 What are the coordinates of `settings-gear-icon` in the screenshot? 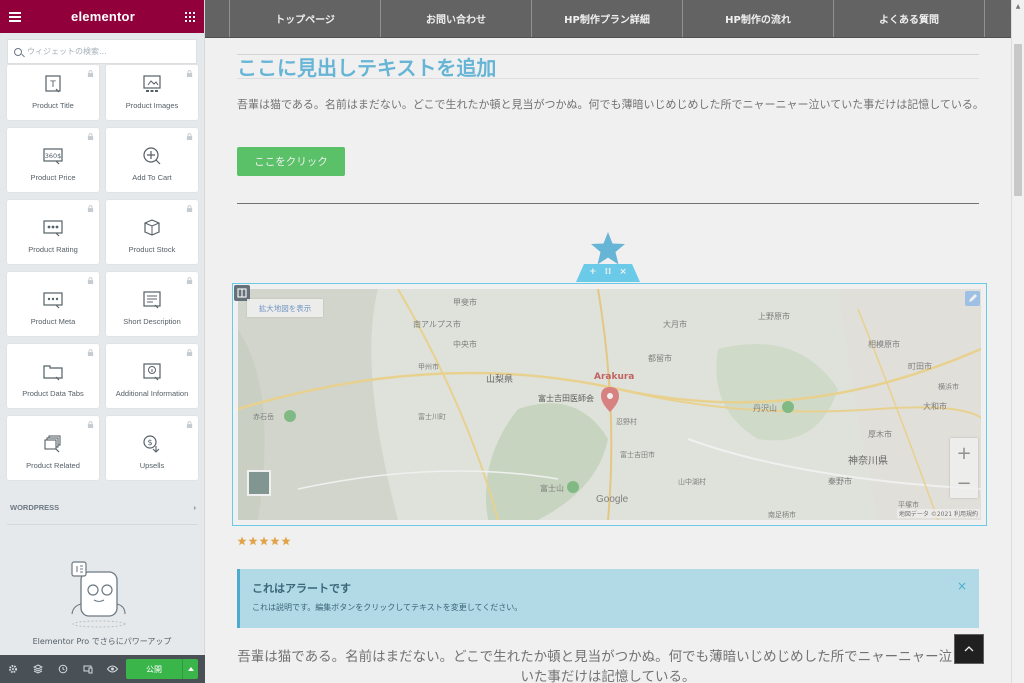 It's located at (12, 669).